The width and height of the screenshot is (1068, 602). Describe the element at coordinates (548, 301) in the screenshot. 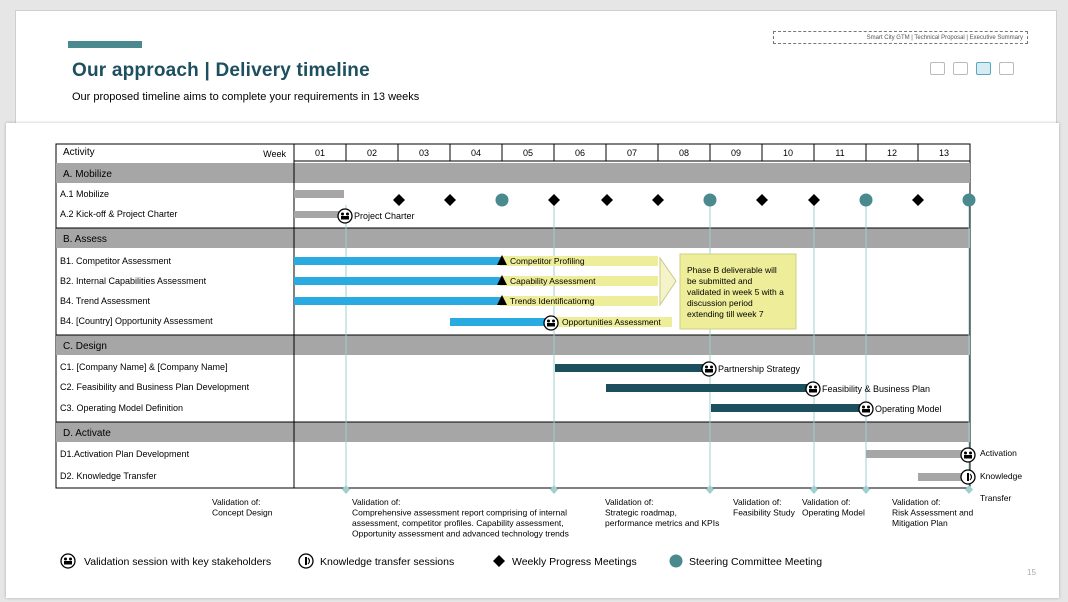

I see `label-trends-identification: Trends Identification` at that location.